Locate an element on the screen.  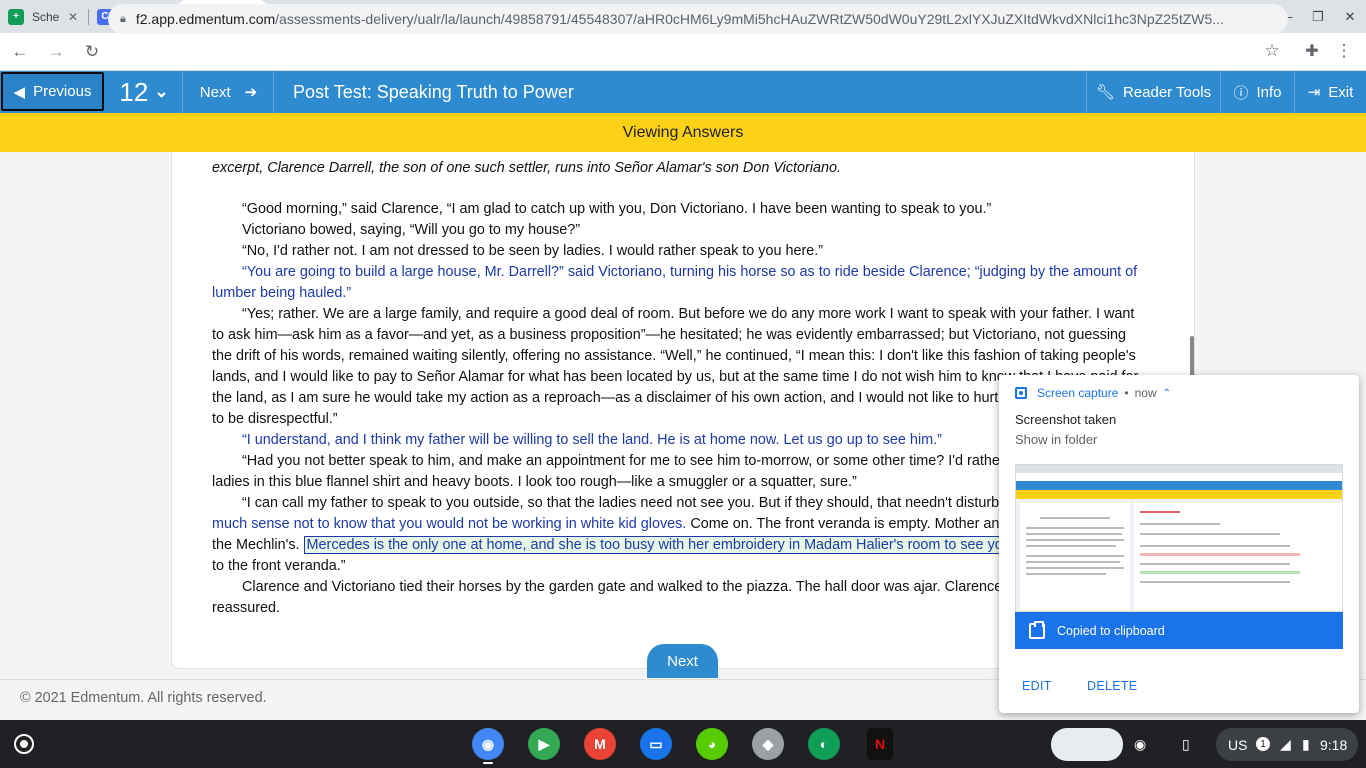
lock-icon: 🔒︎ is located at coordinates (123, 18).